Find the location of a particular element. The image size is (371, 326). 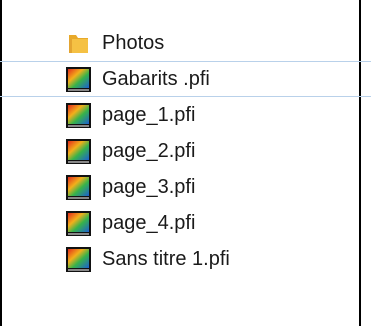

list-item-label: page_3.pfi is located at coordinates (149, 186).